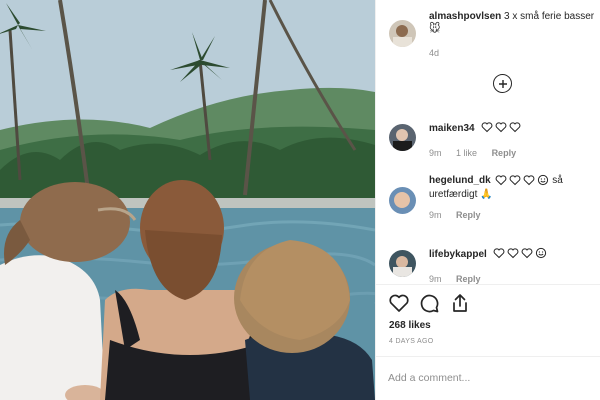 The height and width of the screenshot is (400, 600). I want to click on comment-icon, so click(429, 303).